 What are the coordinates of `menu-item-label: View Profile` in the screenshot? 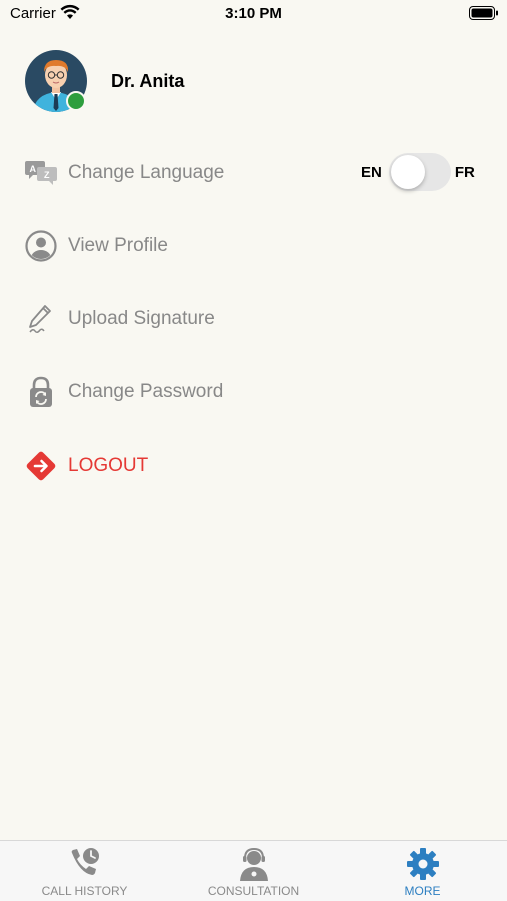 It's located at (118, 245).